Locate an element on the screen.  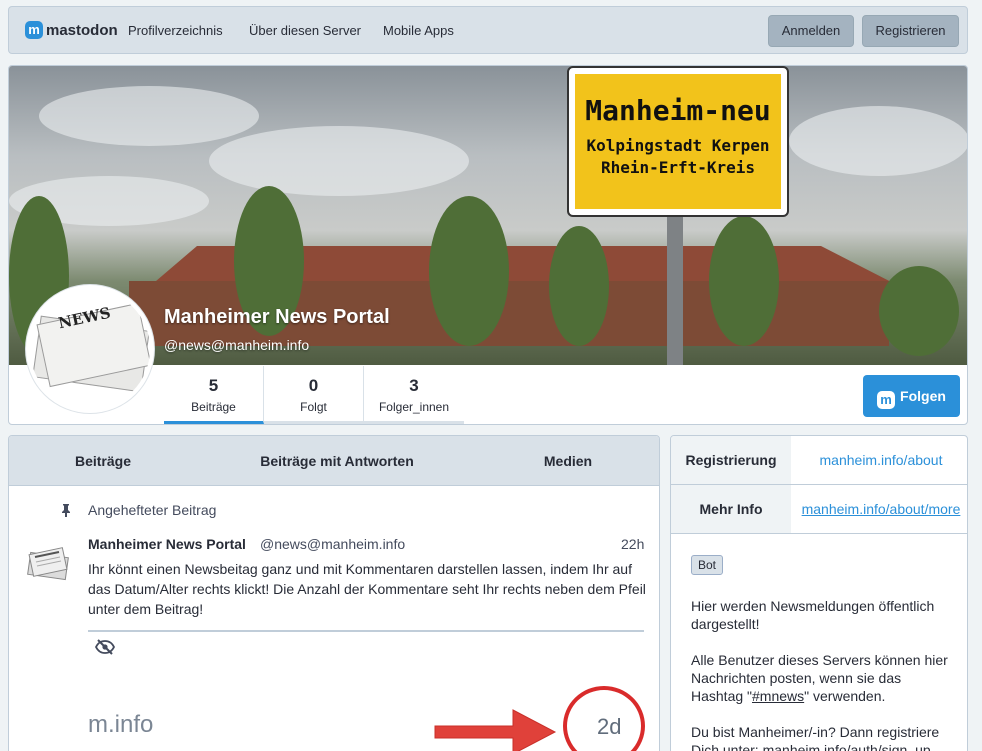
tab-media: Medien is located at coordinates (568, 460).